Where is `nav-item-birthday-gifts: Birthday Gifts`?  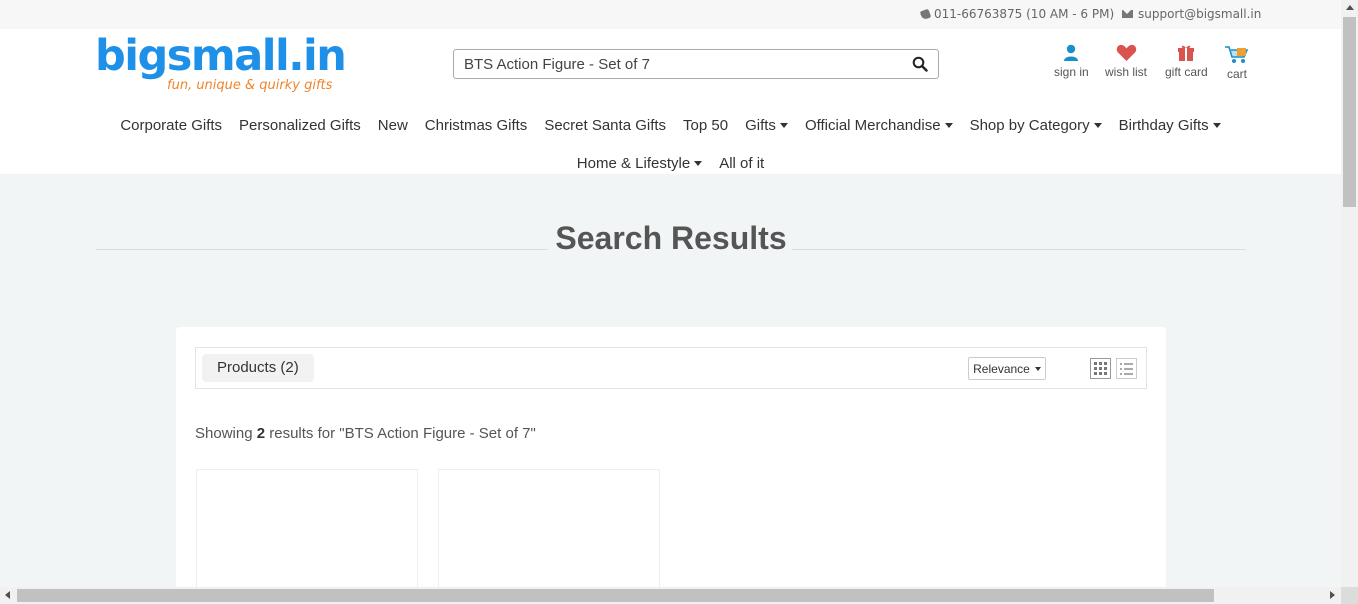 nav-item-birthday-gifts: Birthday Gifts is located at coordinates (1170, 125).